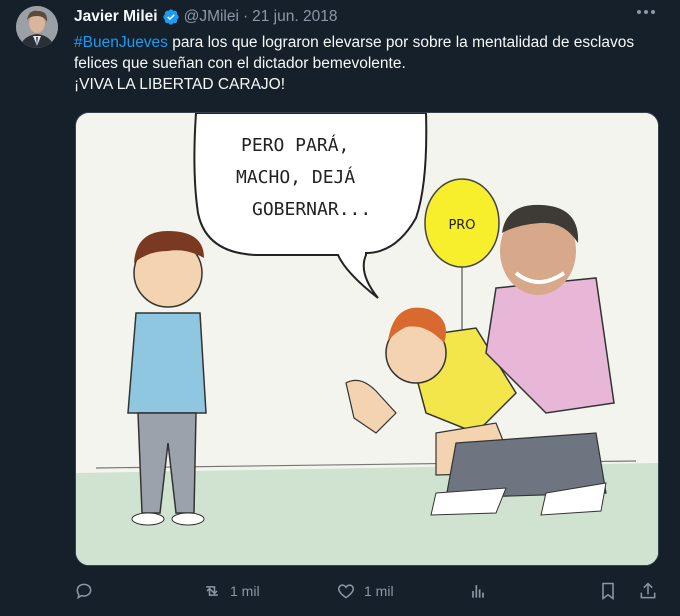 The image size is (680, 616). What do you see at coordinates (294, 17) in the screenshot?
I see `tweet-date: 21 jun. 2018` at bounding box center [294, 17].